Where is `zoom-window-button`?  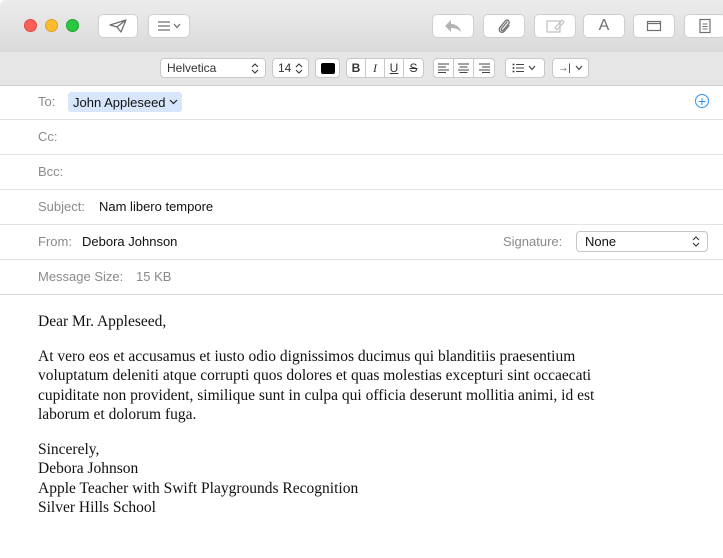 zoom-window-button is located at coordinates (72, 25).